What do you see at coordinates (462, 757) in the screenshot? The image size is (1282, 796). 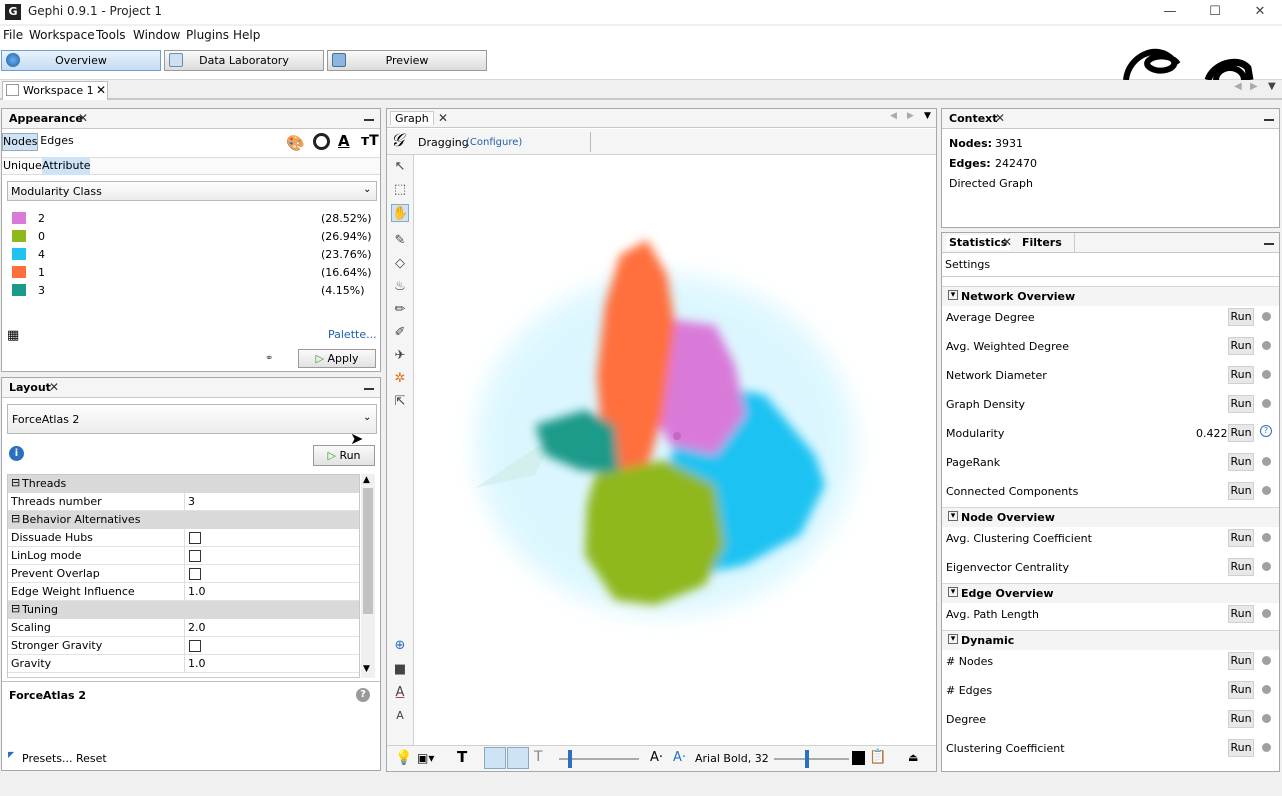 I see `text-label-icon: T` at bounding box center [462, 757].